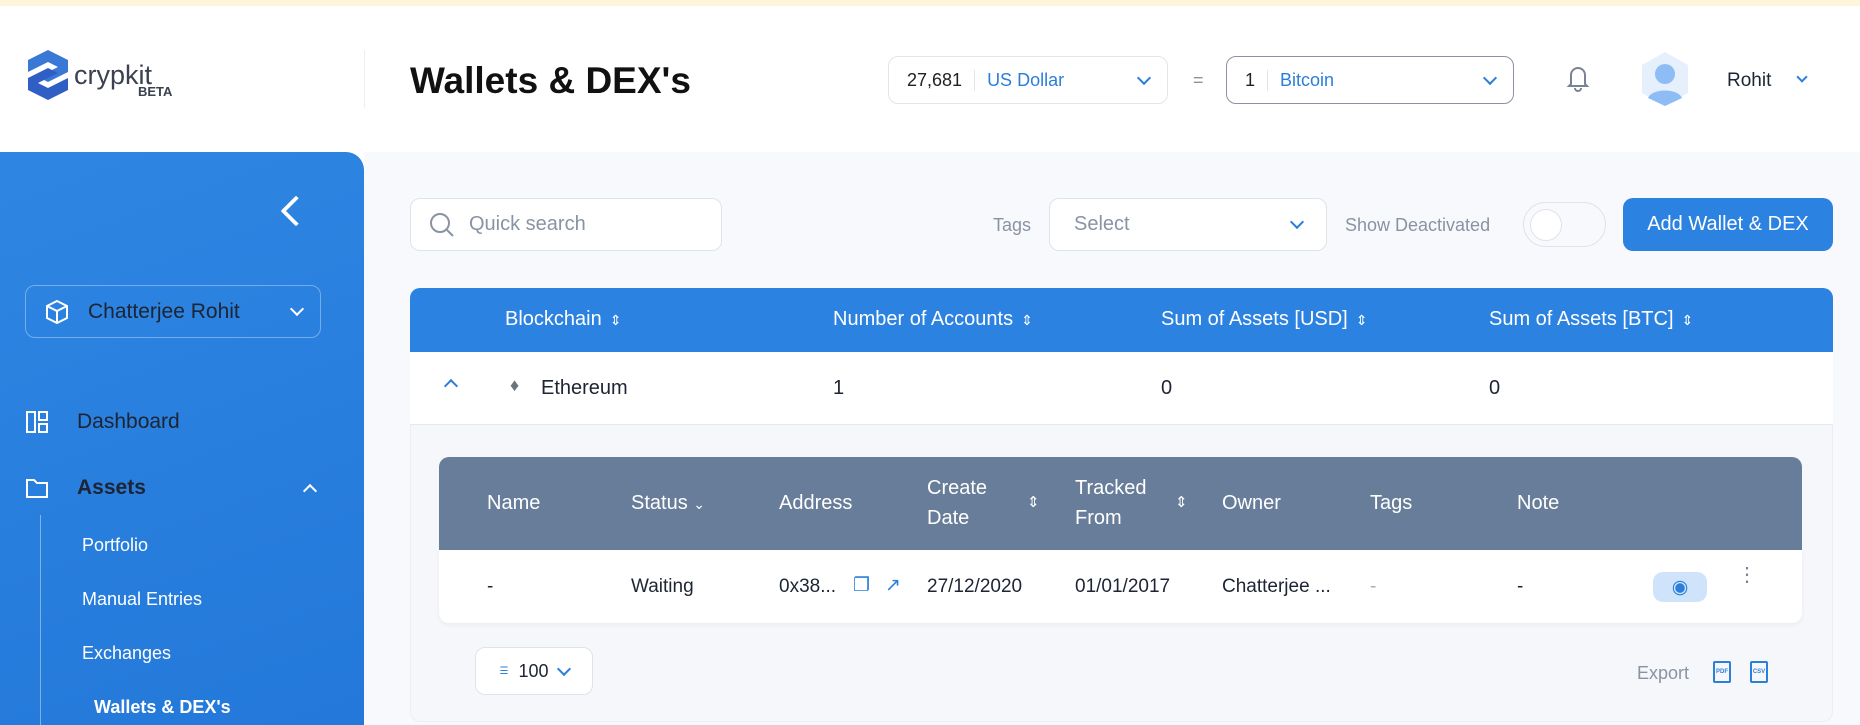 This screenshot has width=1860, height=725. I want to click on page-title: Wallets & DEX's, so click(550, 80).